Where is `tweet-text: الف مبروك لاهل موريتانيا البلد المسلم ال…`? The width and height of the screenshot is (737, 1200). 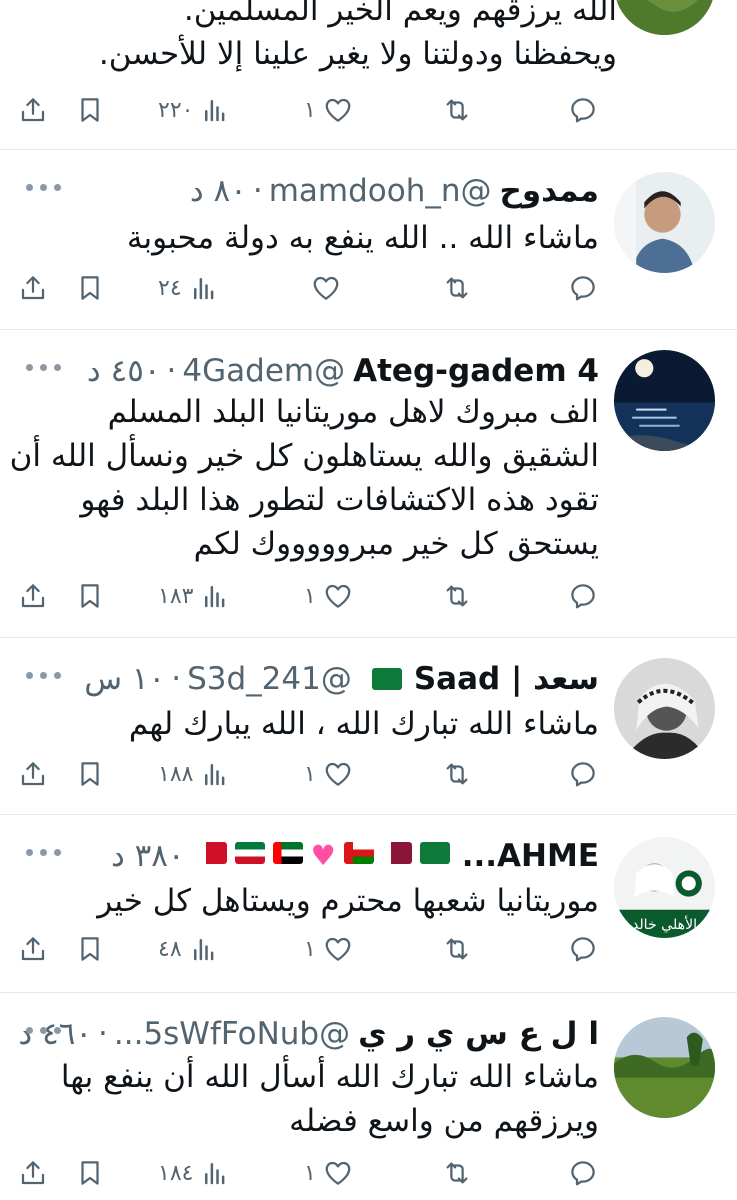 tweet-text: الف مبروك لاهل موريتانيا البلد المسلم ال… is located at coordinates (304, 478).